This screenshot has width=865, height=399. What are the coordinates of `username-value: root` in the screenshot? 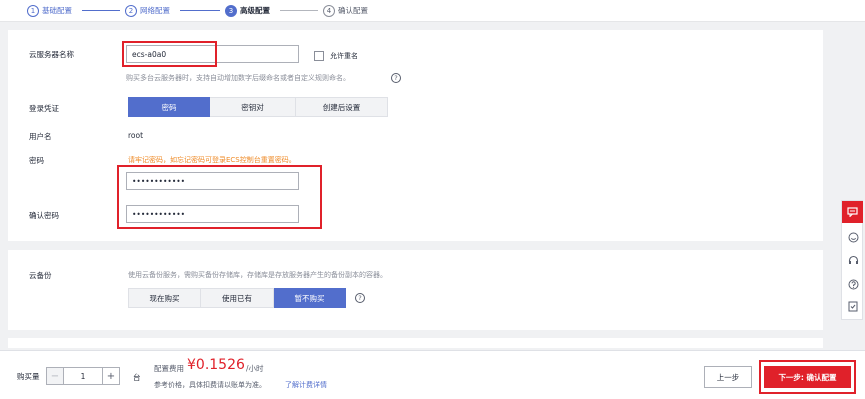 It's located at (136, 135).